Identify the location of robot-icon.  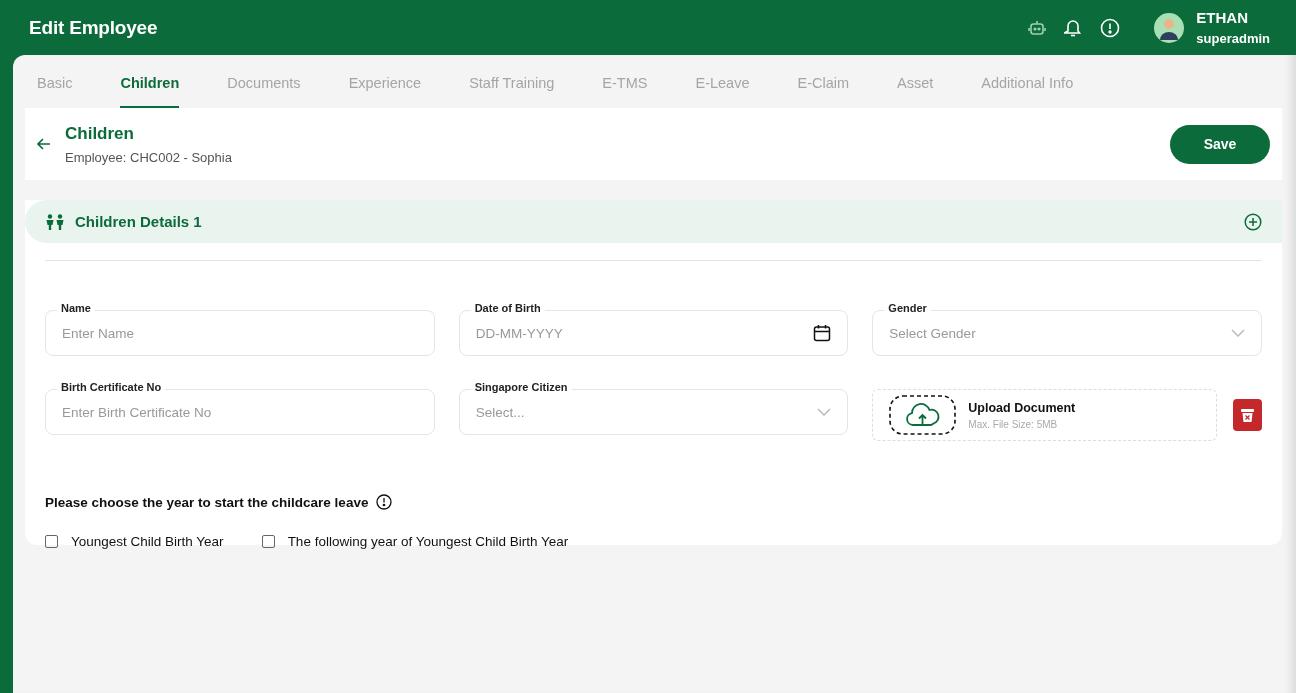
(1037, 27).